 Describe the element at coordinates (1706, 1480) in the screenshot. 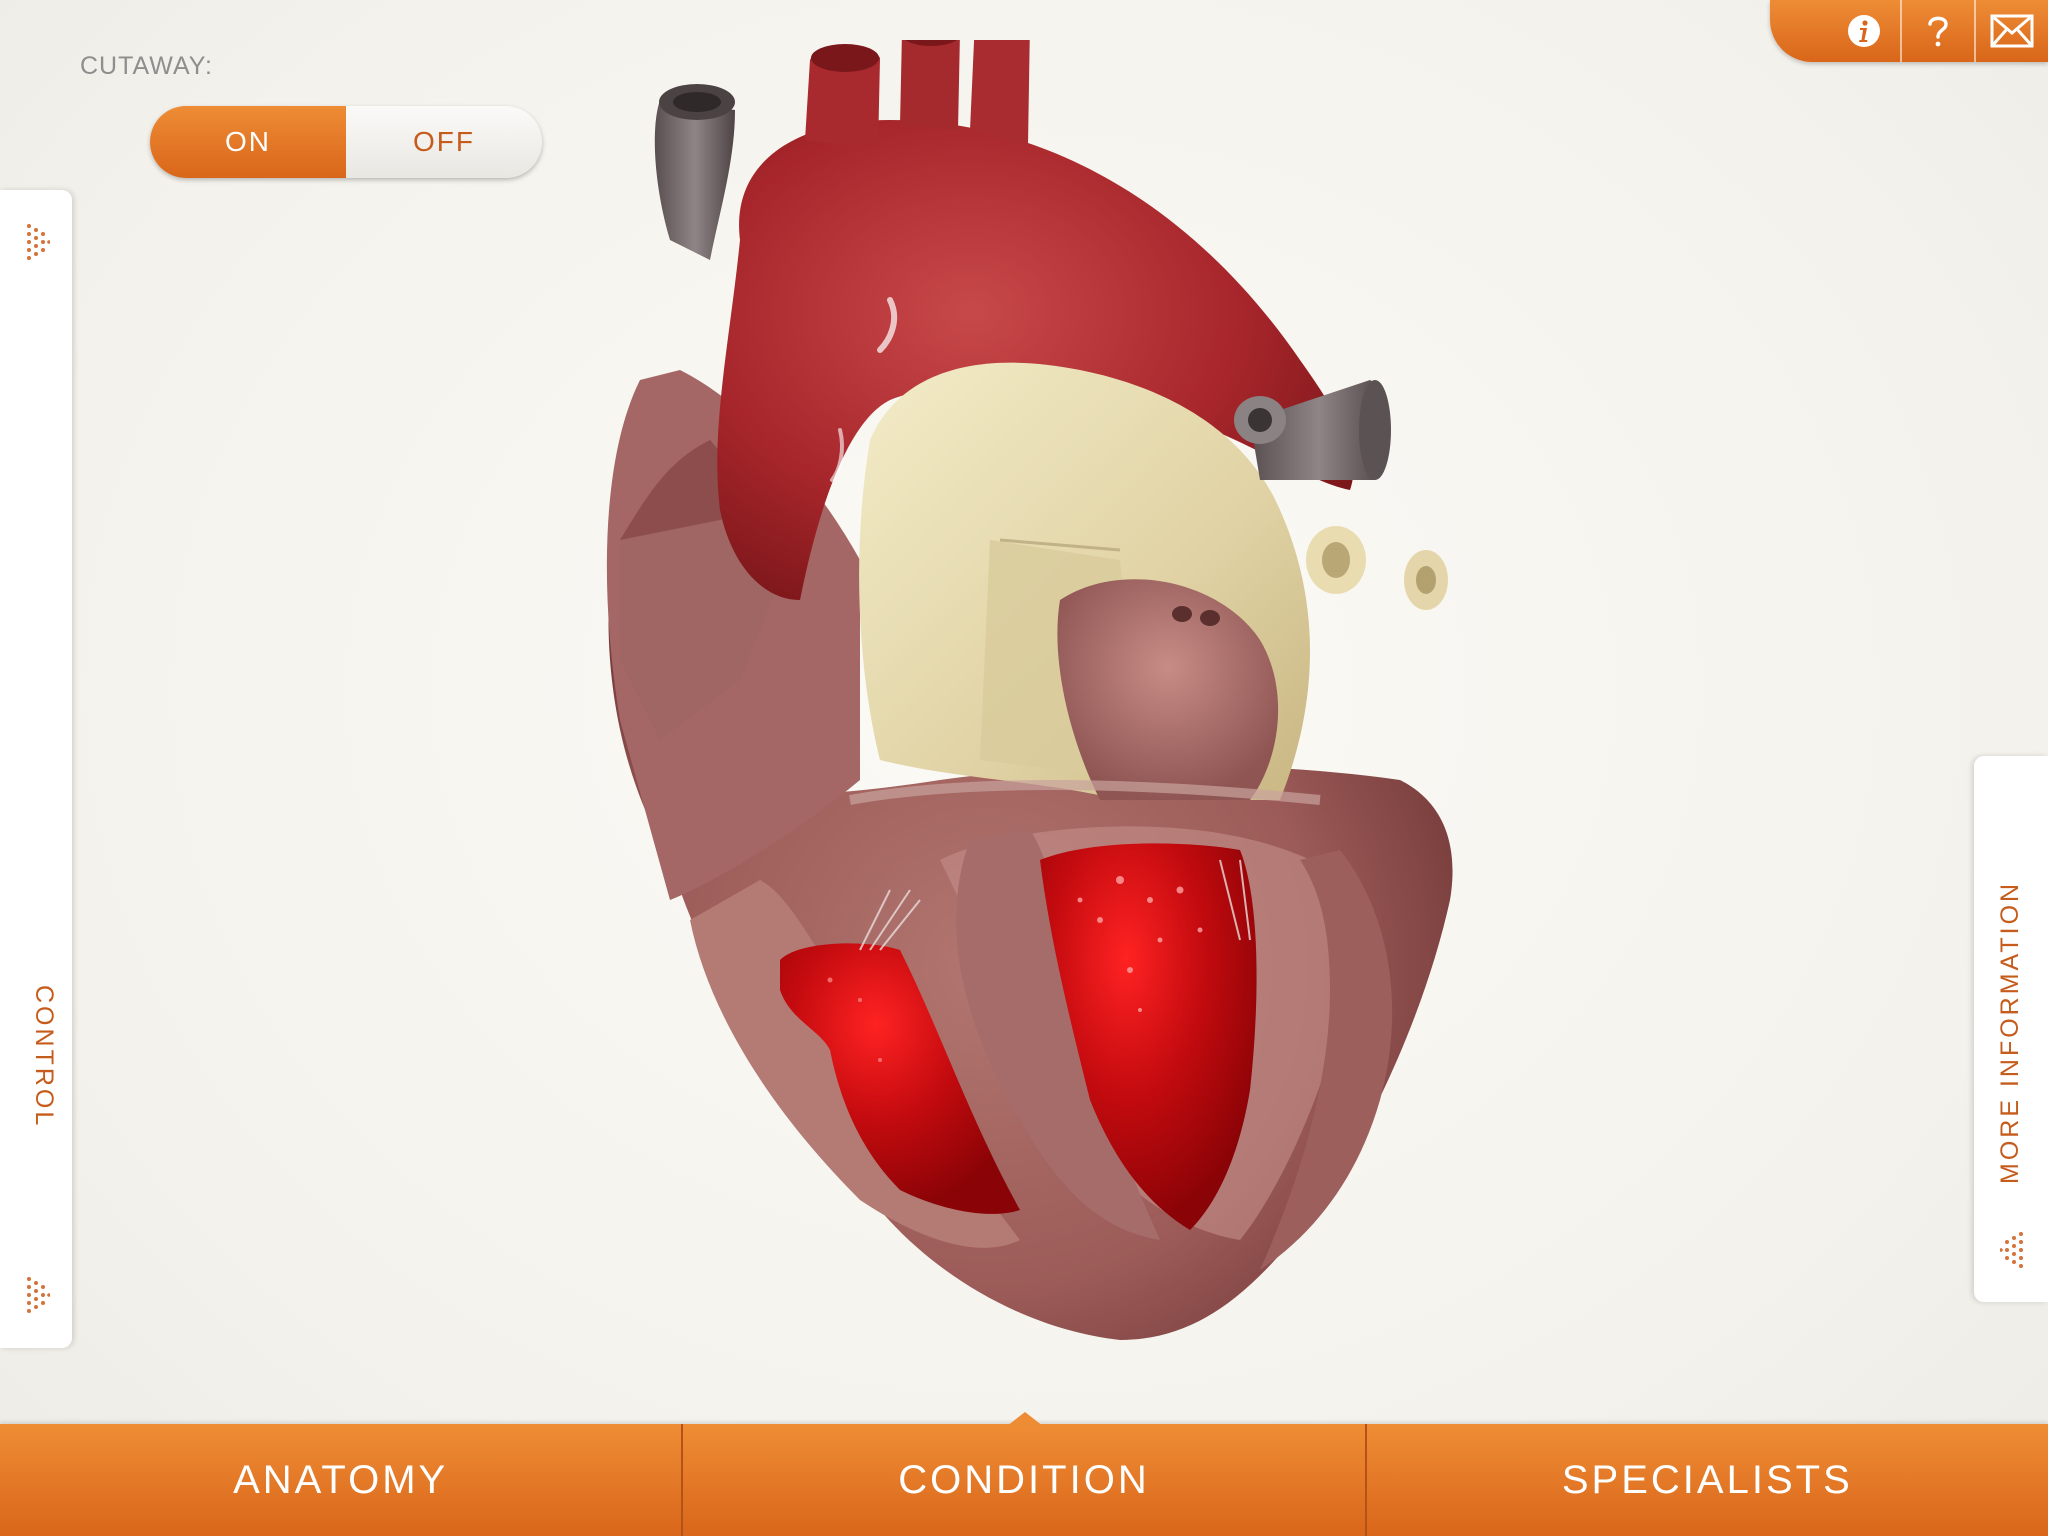

I see `tab-specialists: SPECIALISTS` at that location.